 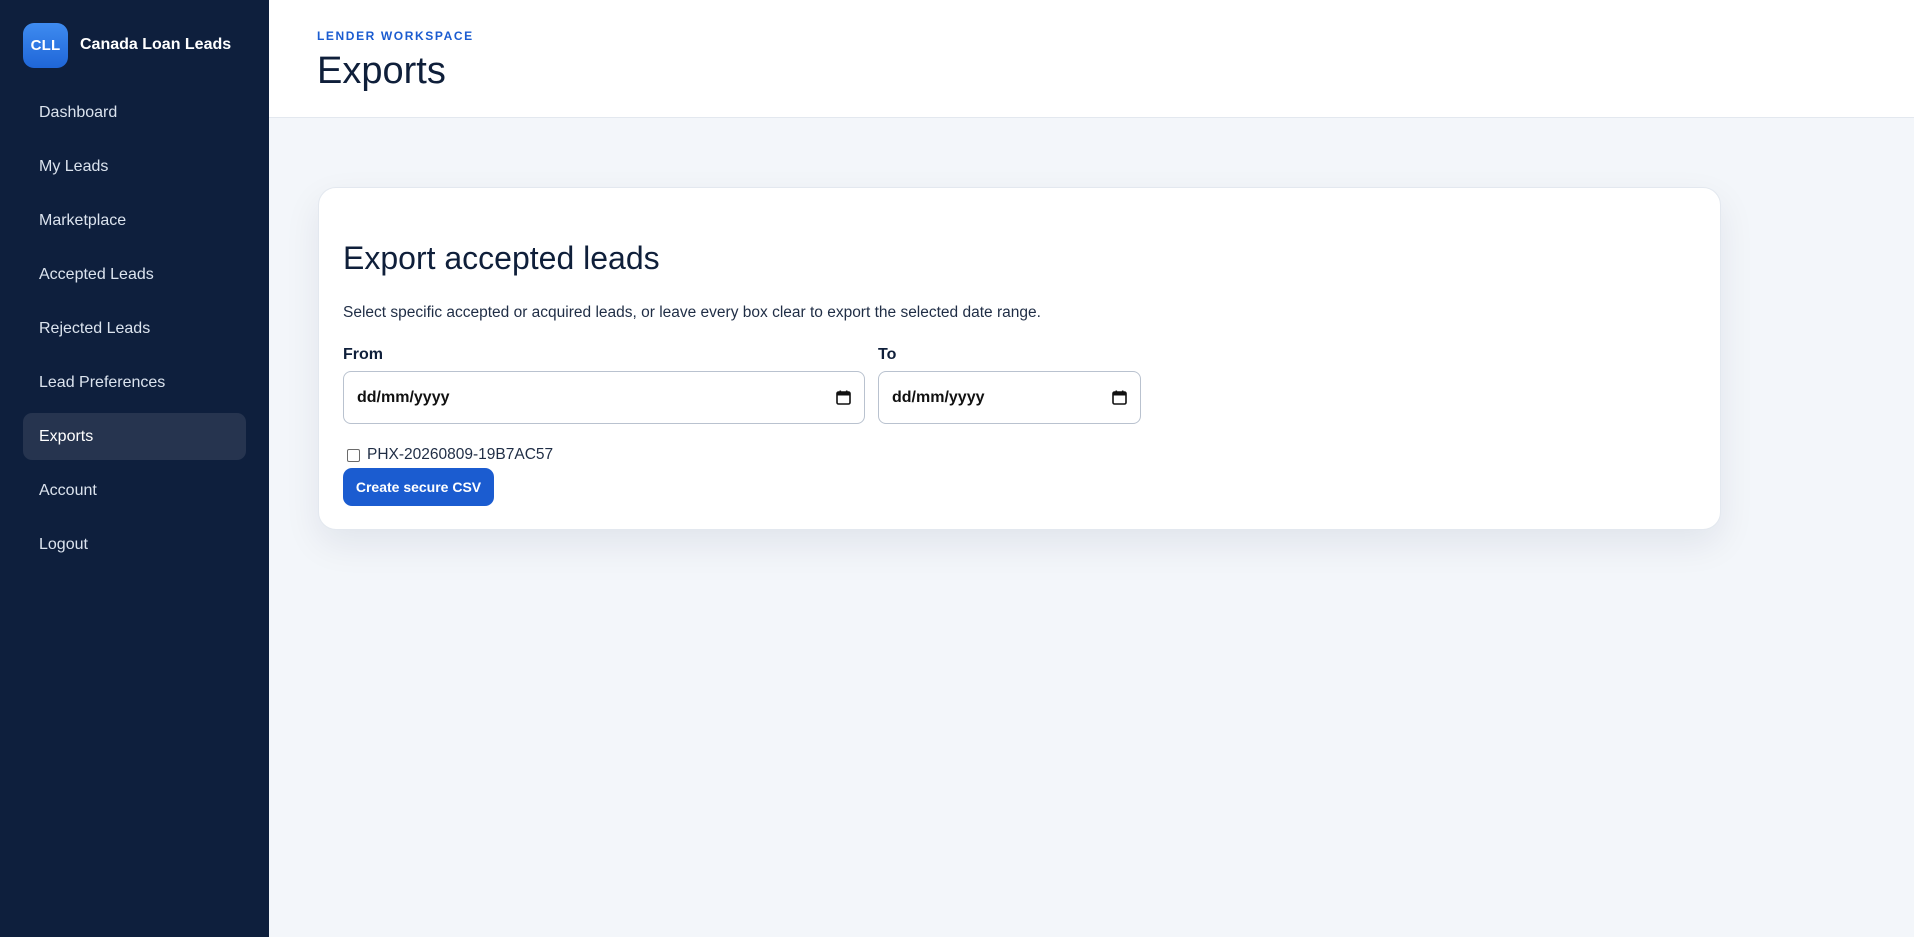 What do you see at coordinates (381, 71) in the screenshot?
I see `page-title: Exports` at bounding box center [381, 71].